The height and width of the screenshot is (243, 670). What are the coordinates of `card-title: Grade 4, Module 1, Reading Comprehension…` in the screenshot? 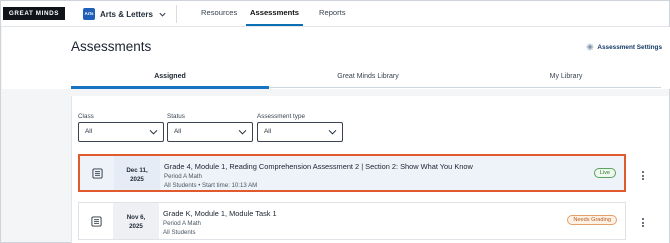 It's located at (318, 166).